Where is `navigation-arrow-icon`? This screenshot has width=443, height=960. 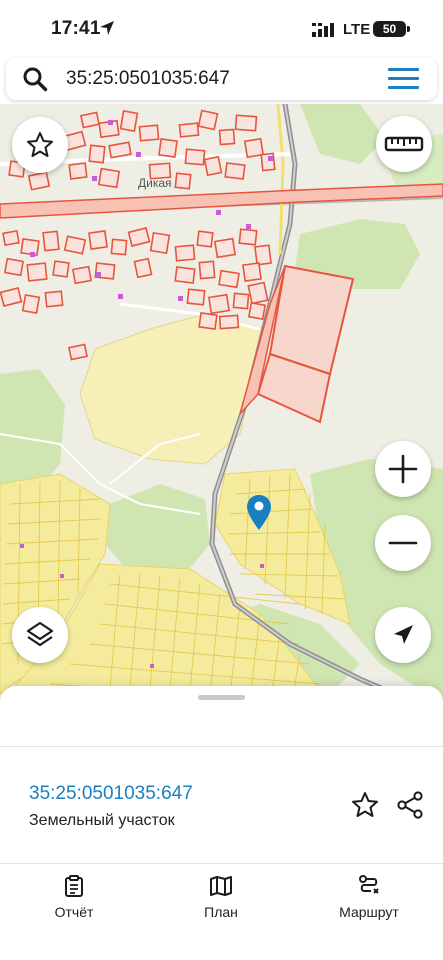 navigation-arrow-icon is located at coordinates (403, 634).